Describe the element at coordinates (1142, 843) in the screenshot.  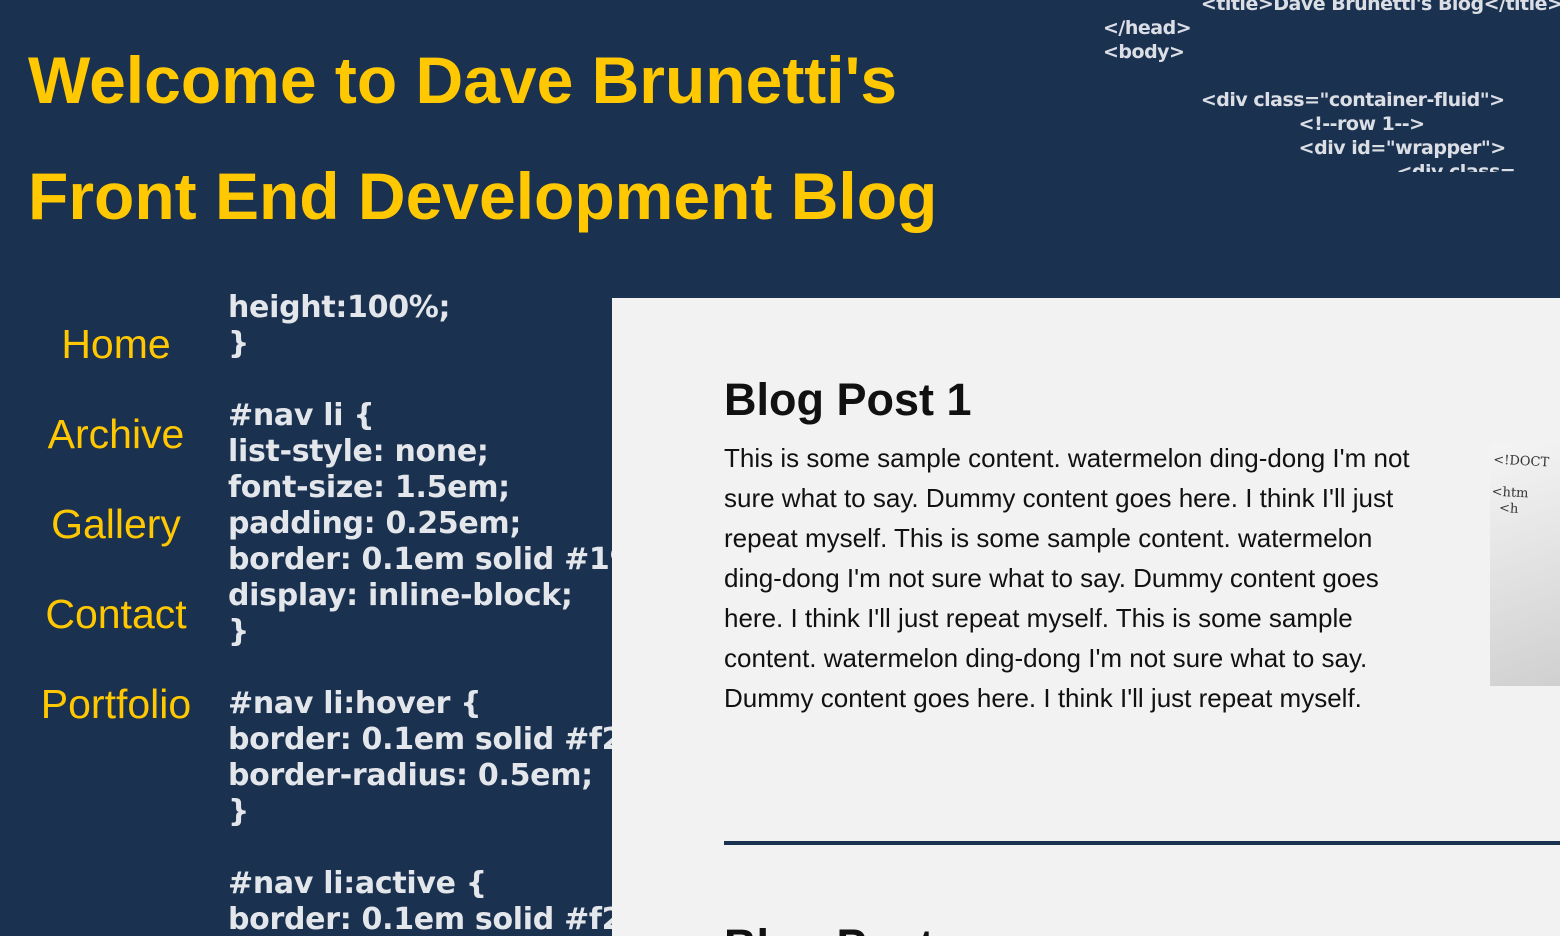
I see `post-divider` at that location.